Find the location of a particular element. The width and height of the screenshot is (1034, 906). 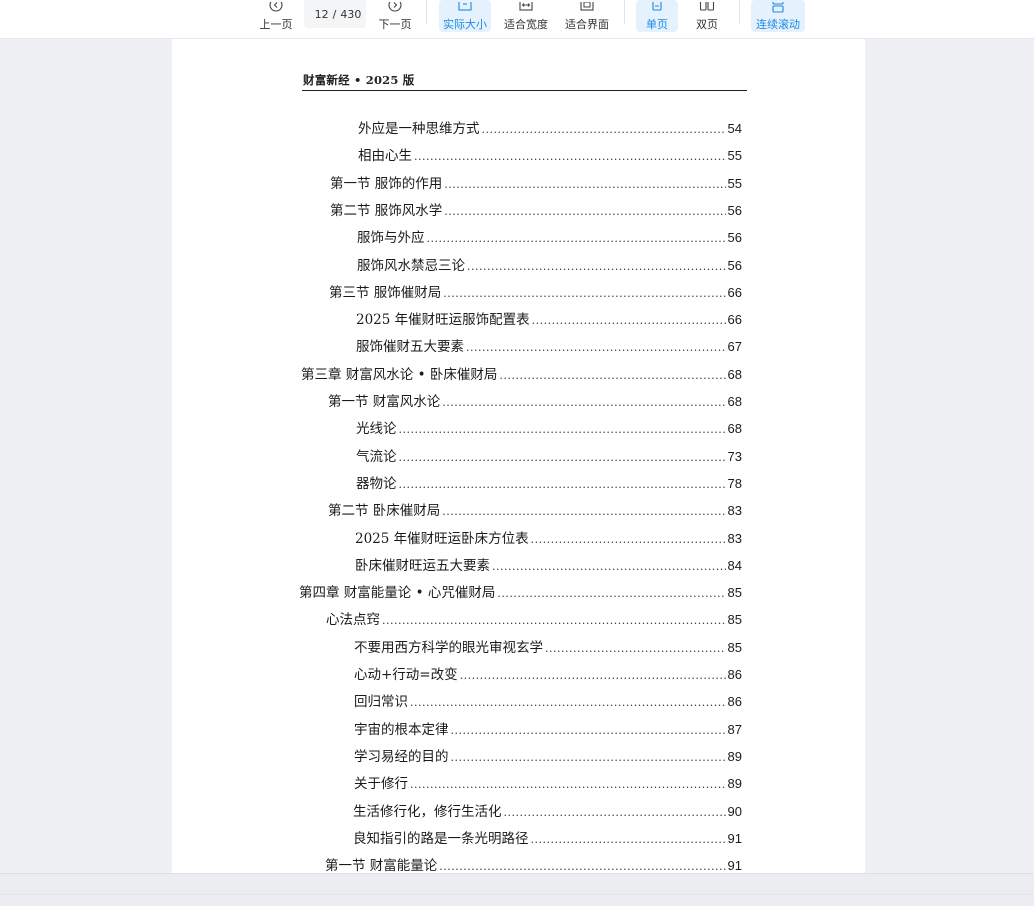

toc-entry: 不要用西方科学的眼光审视玄学 85 is located at coordinates (548, 648).